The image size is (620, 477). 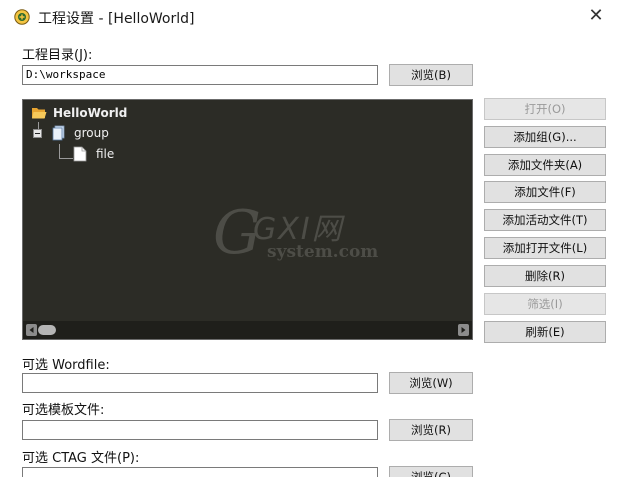 What do you see at coordinates (200, 430) in the screenshot?
I see `template-input` at bounding box center [200, 430].